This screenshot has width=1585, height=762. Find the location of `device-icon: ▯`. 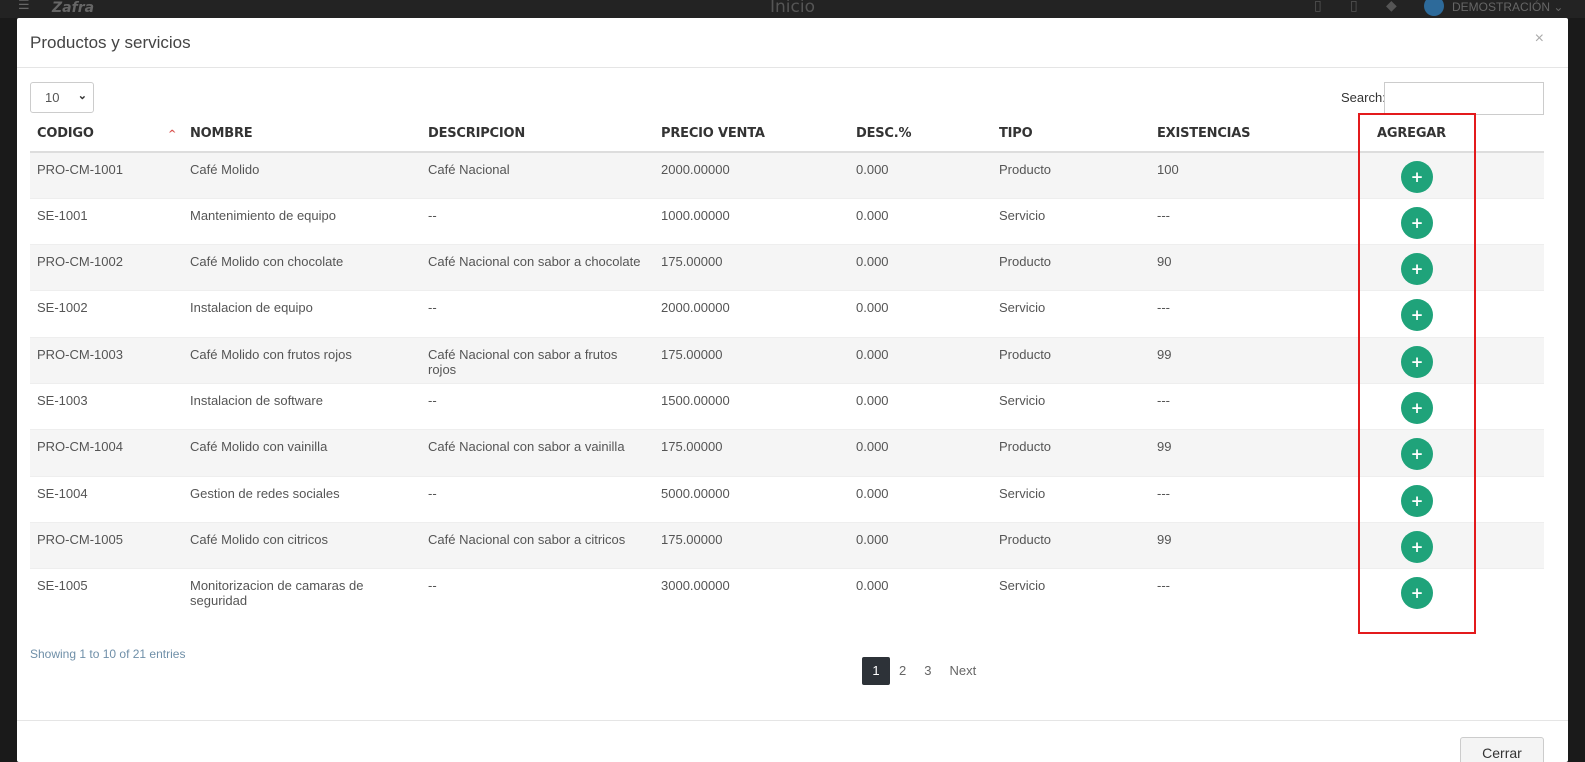

device-icon: ▯ is located at coordinates (1318, 7).